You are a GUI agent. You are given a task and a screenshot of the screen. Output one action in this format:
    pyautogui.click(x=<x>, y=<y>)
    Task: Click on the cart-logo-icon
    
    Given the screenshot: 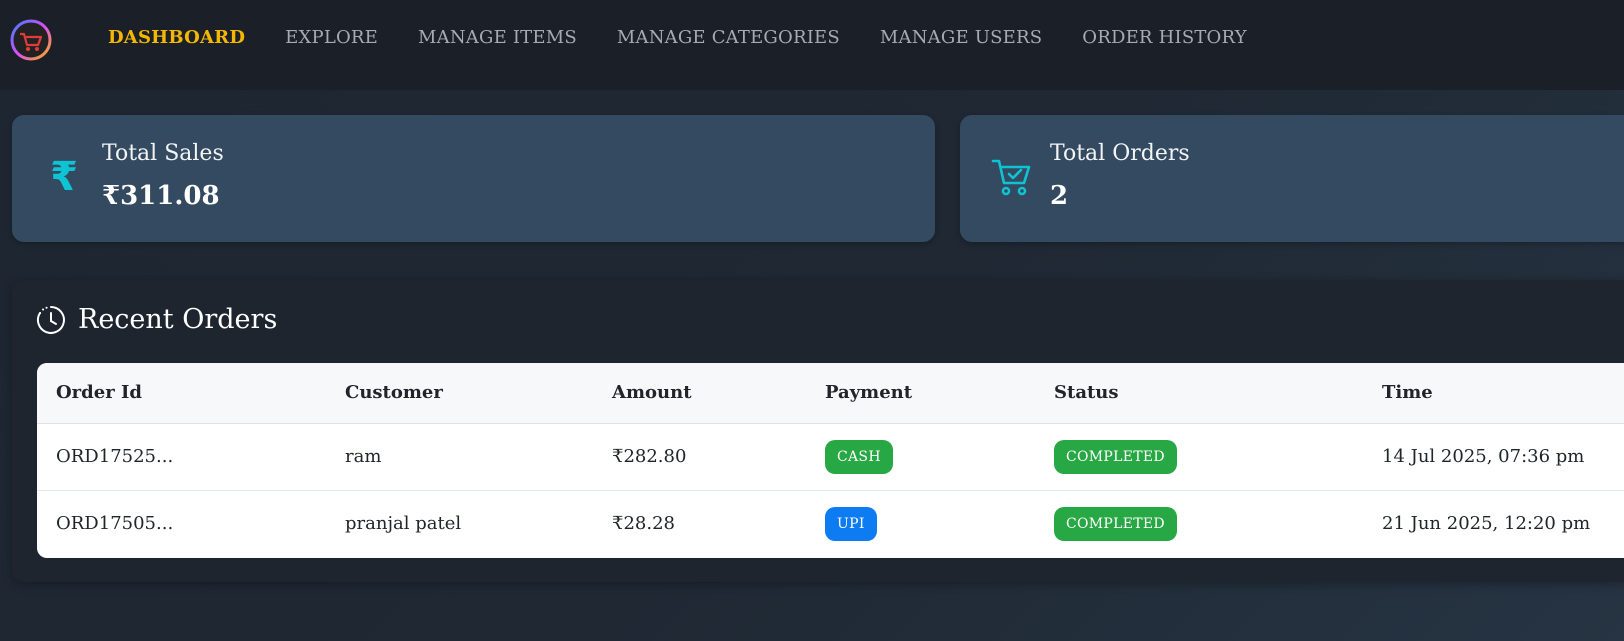 What is the action you would take?
    pyautogui.click(x=31, y=40)
    